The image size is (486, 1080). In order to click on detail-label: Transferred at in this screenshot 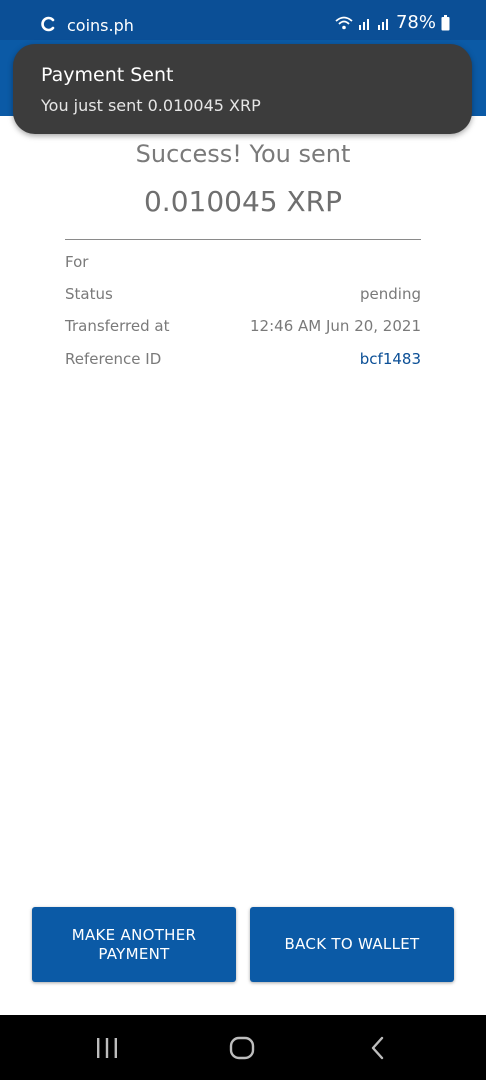, I will do `click(117, 326)`.